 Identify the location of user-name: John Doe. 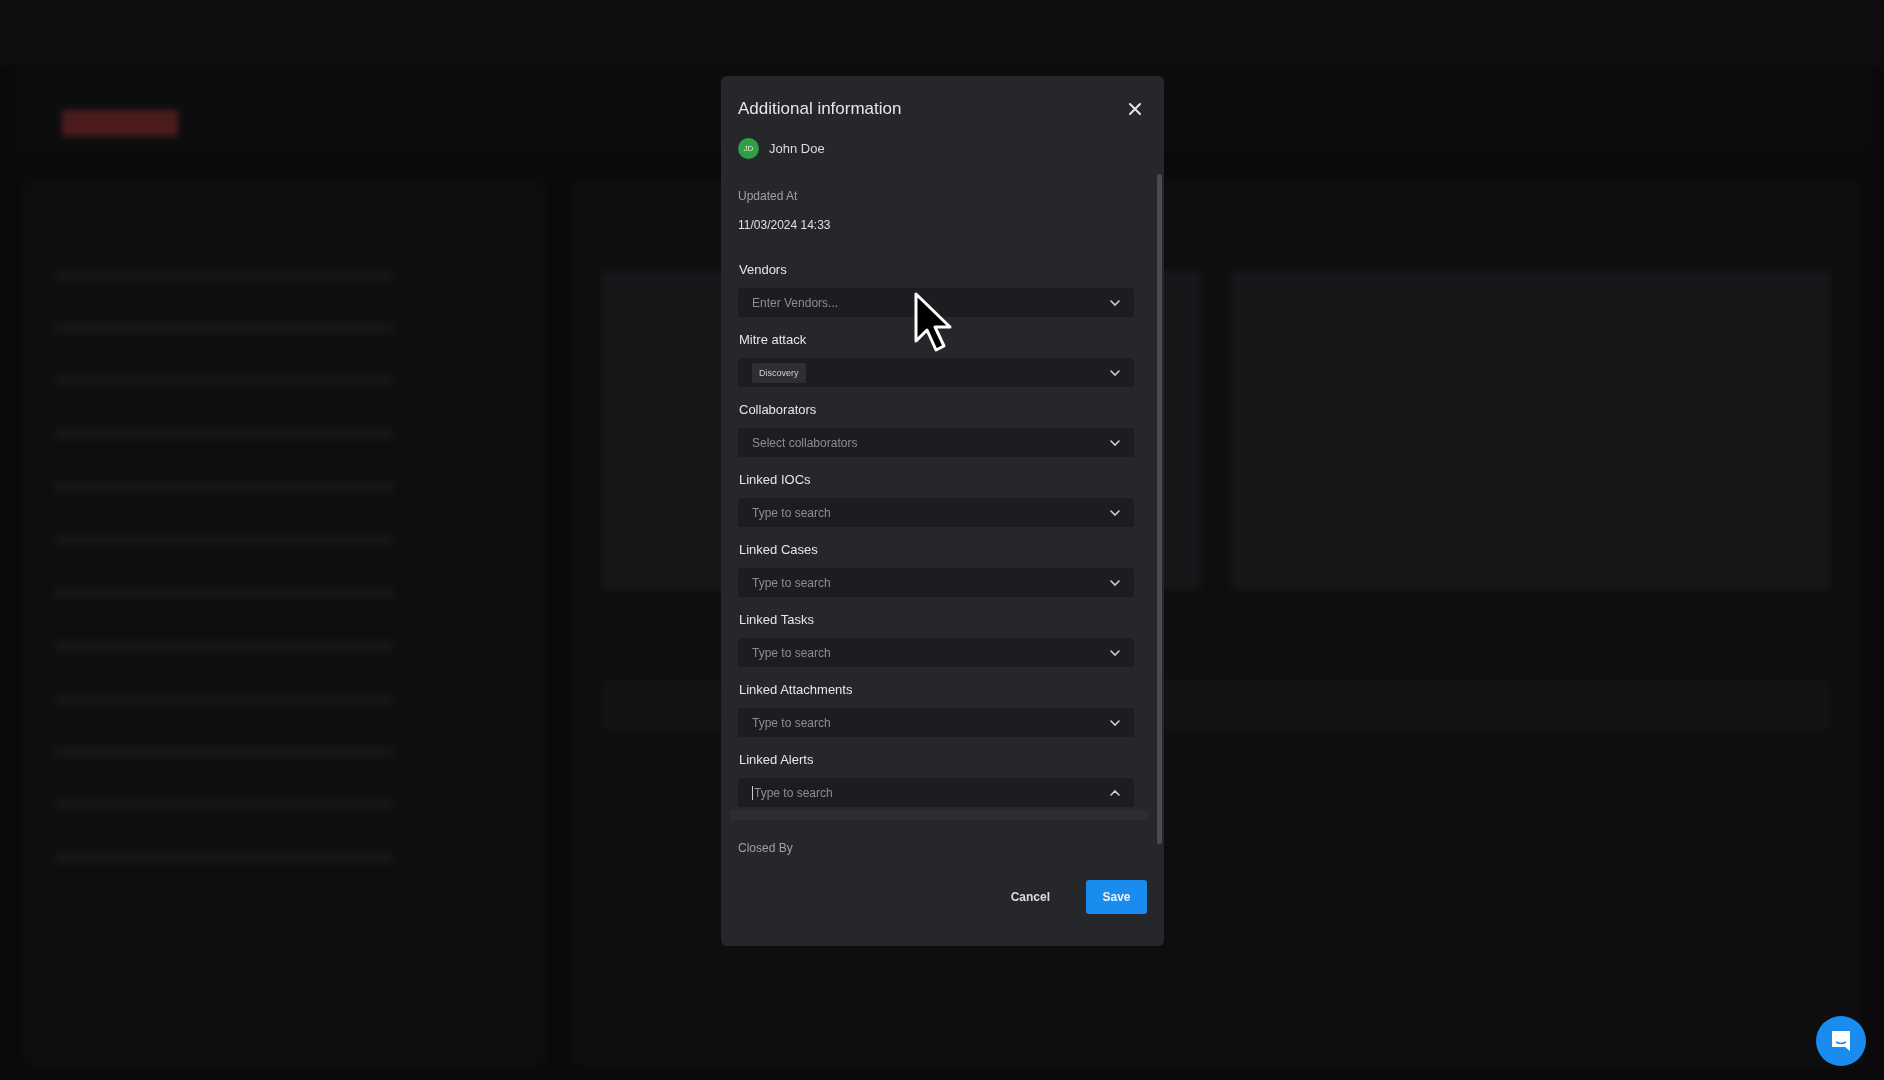
(797, 148).